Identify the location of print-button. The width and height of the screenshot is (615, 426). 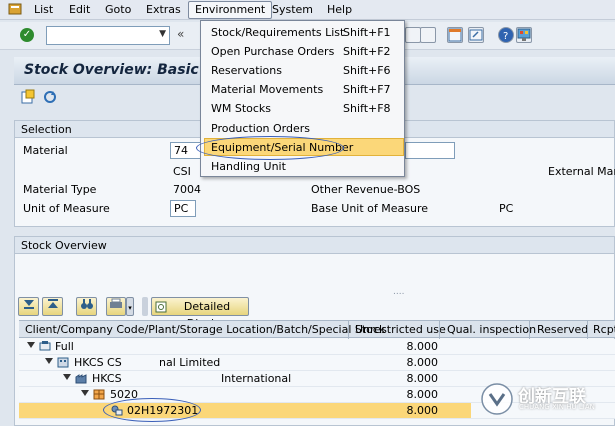
(116, 306).